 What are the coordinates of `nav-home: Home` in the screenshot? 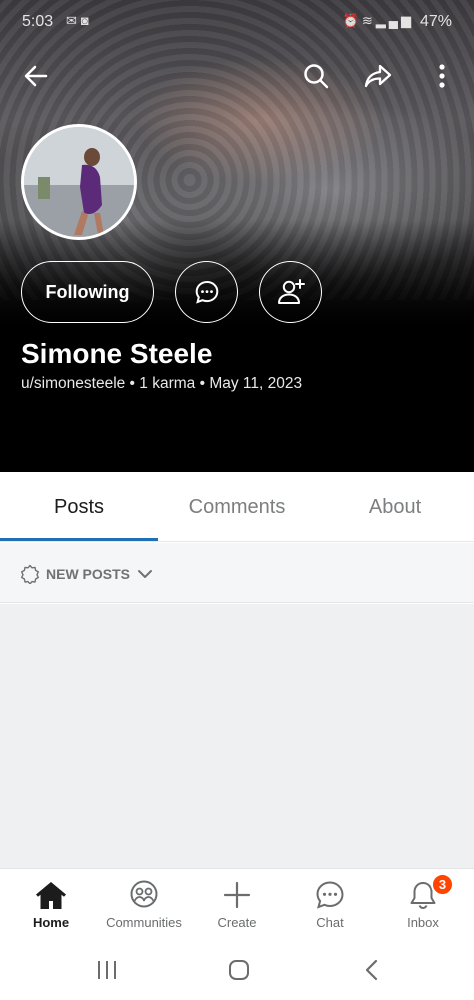 It's located at (51, 905).